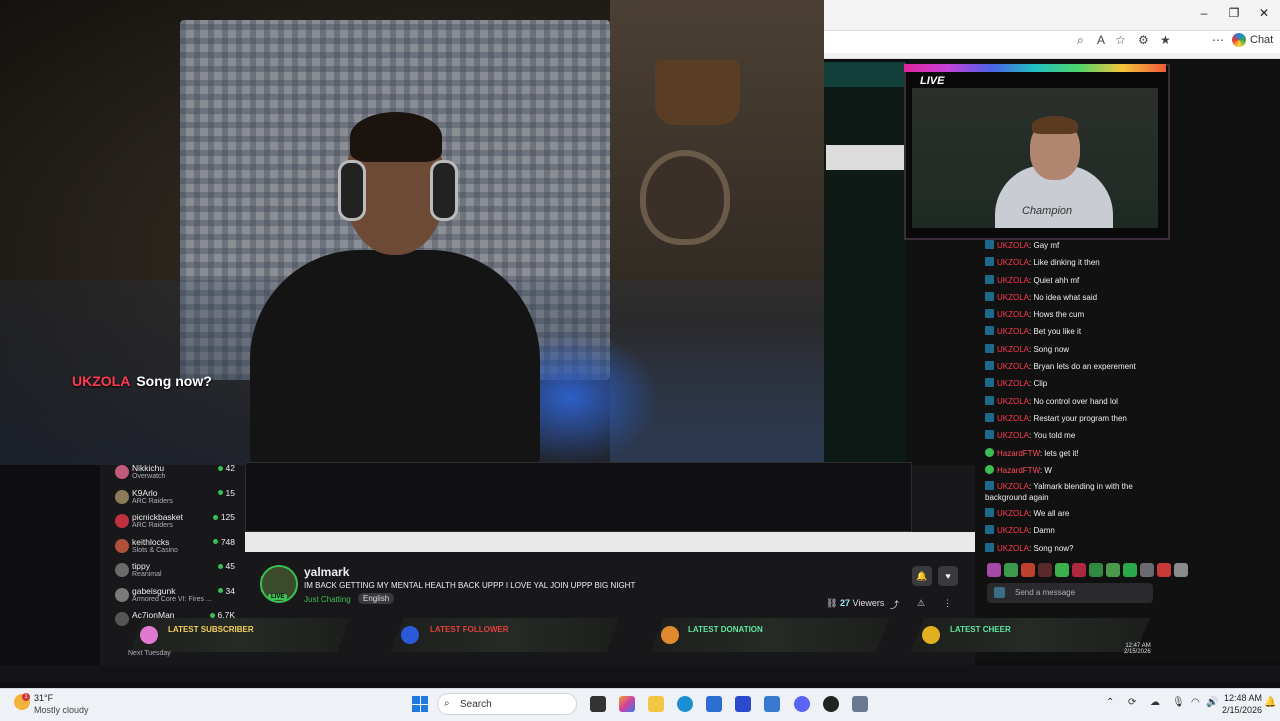 The image size is (1280, 721). Describe the element at coordinates (1252, 40) in the screenshot. I see `copilot-chat-button: Chat` at that location.